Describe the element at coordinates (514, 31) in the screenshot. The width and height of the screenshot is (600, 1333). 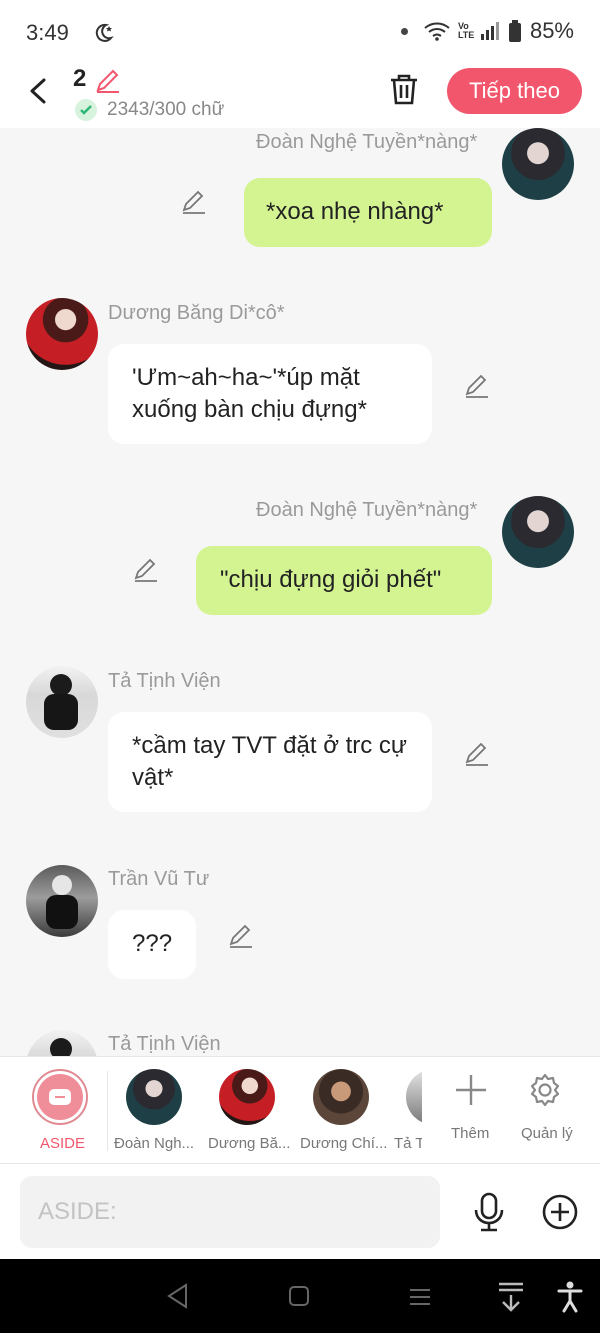
I see `battery-icon` at that location.